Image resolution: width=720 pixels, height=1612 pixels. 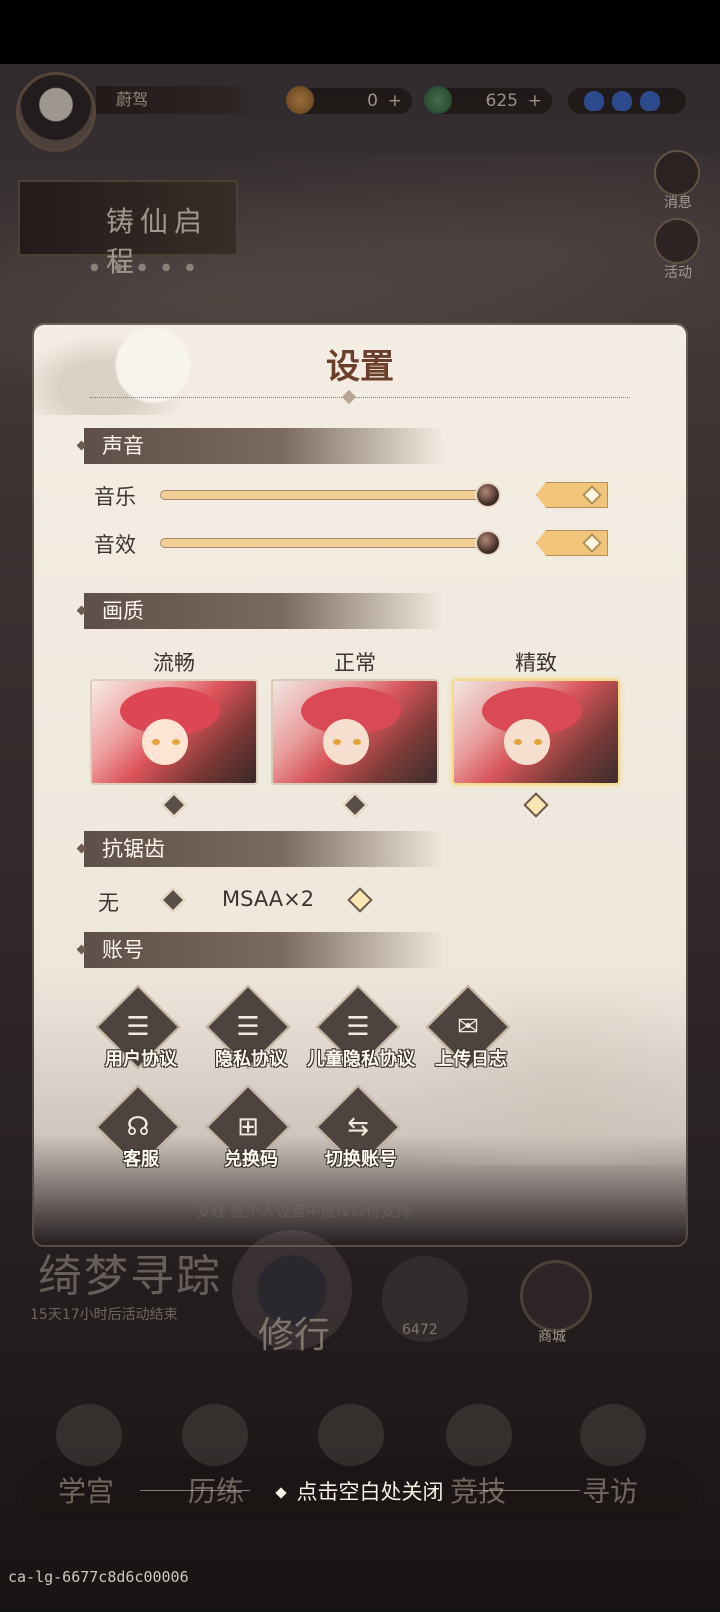 I want to click on aa-none-label: 无, so click(x=108, y=903).